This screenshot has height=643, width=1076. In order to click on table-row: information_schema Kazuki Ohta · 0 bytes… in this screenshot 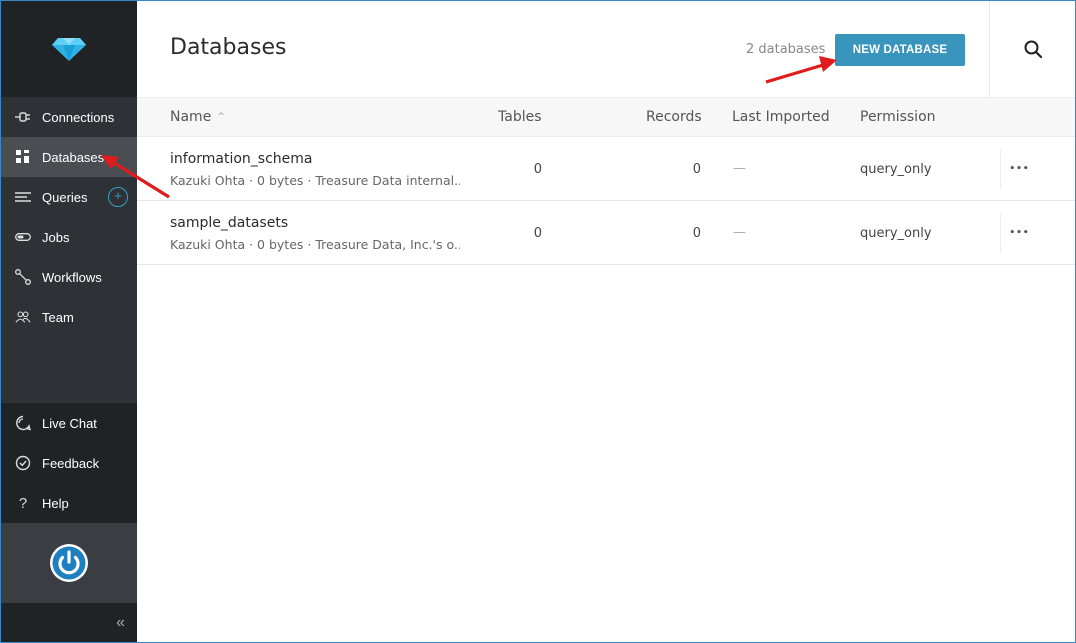, I will do `click(606, 169)`.